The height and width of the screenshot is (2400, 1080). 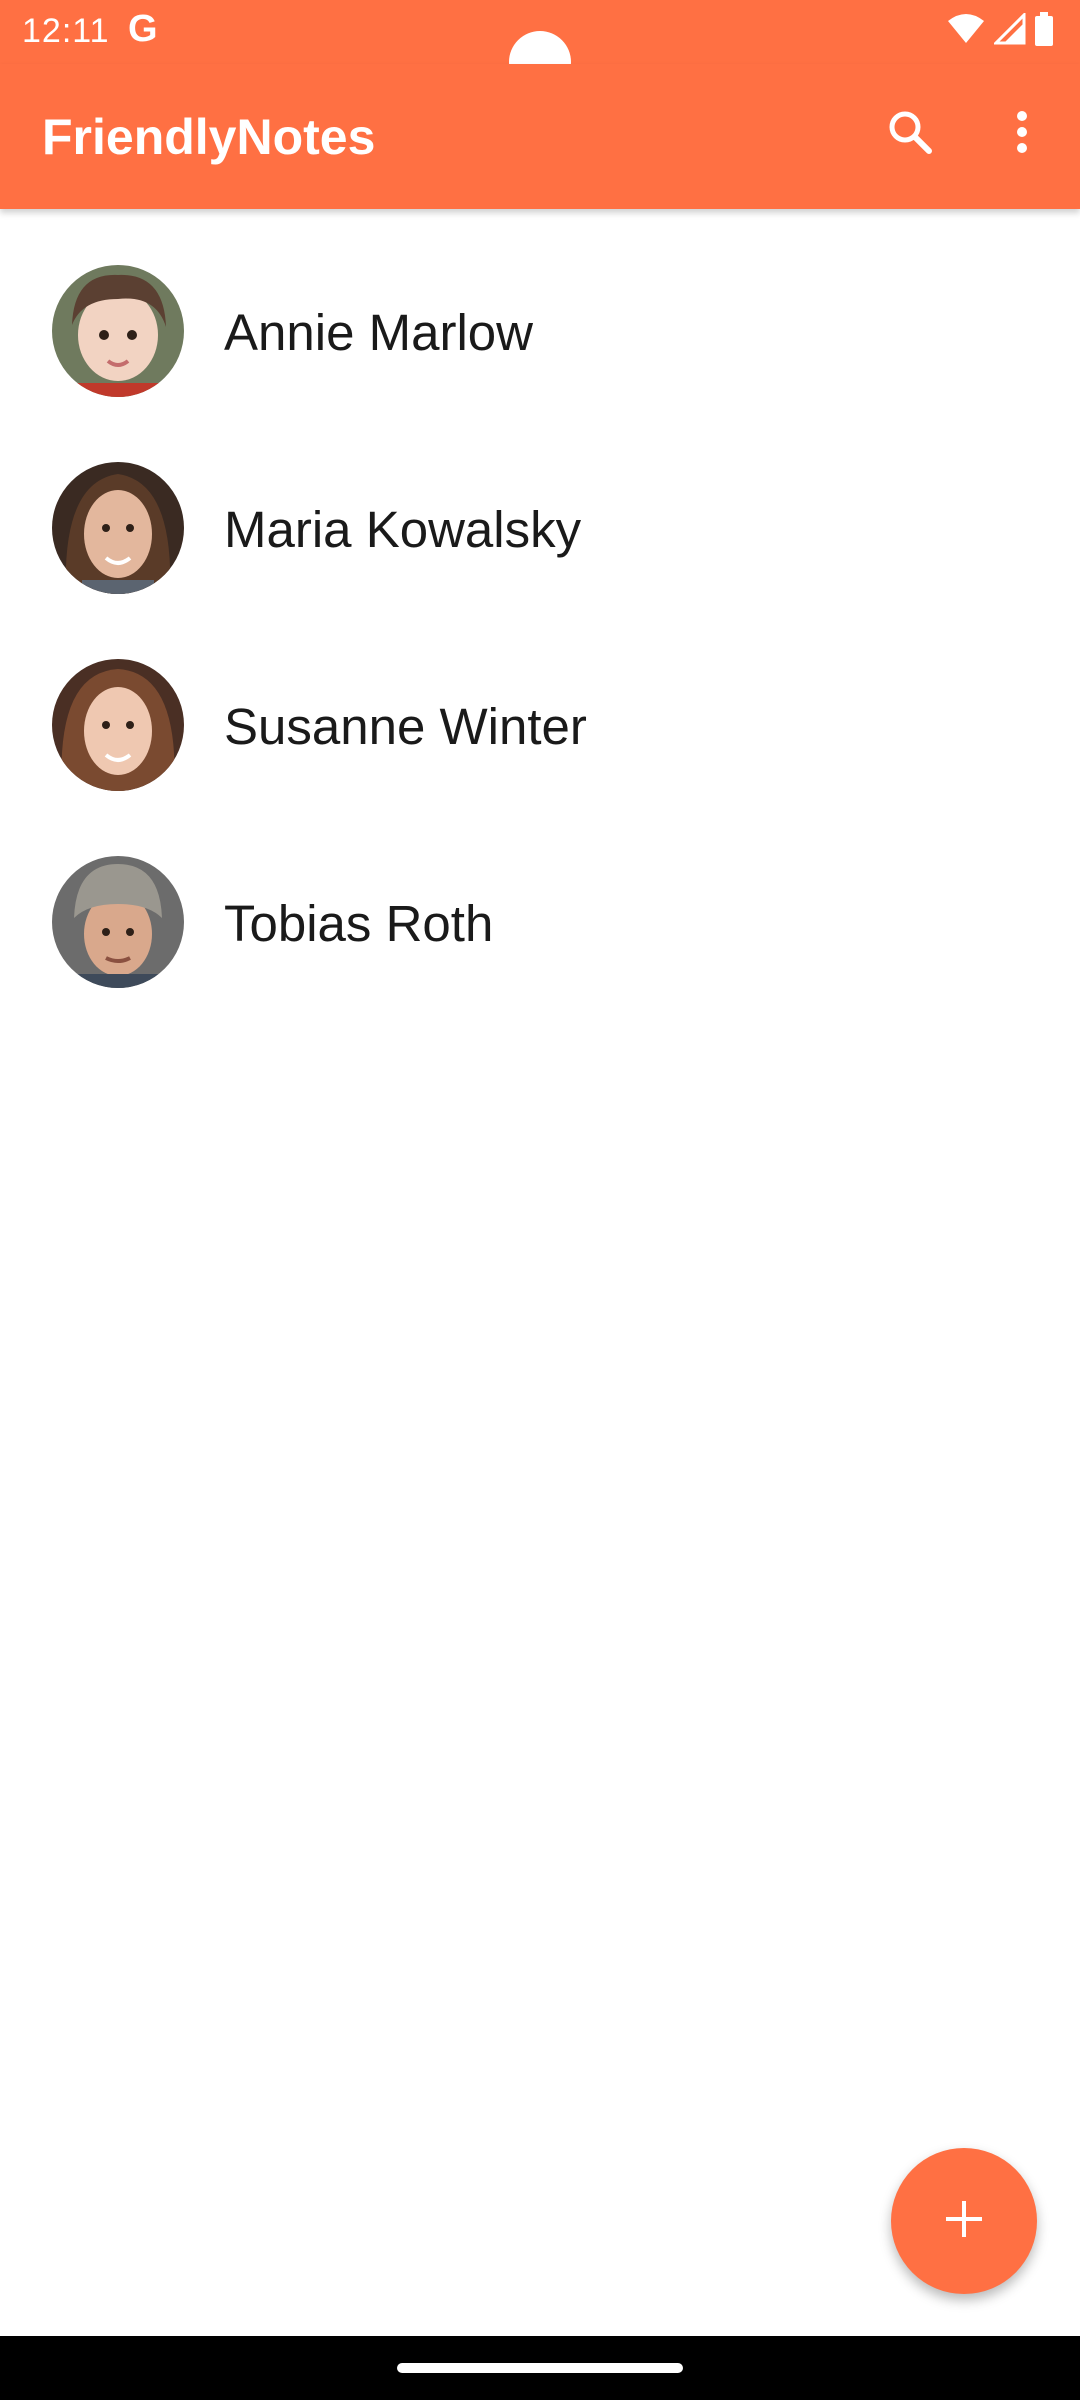 I want to click on contact-row-susanne-winter: Susanne Winter, so click(x=540, y=757).